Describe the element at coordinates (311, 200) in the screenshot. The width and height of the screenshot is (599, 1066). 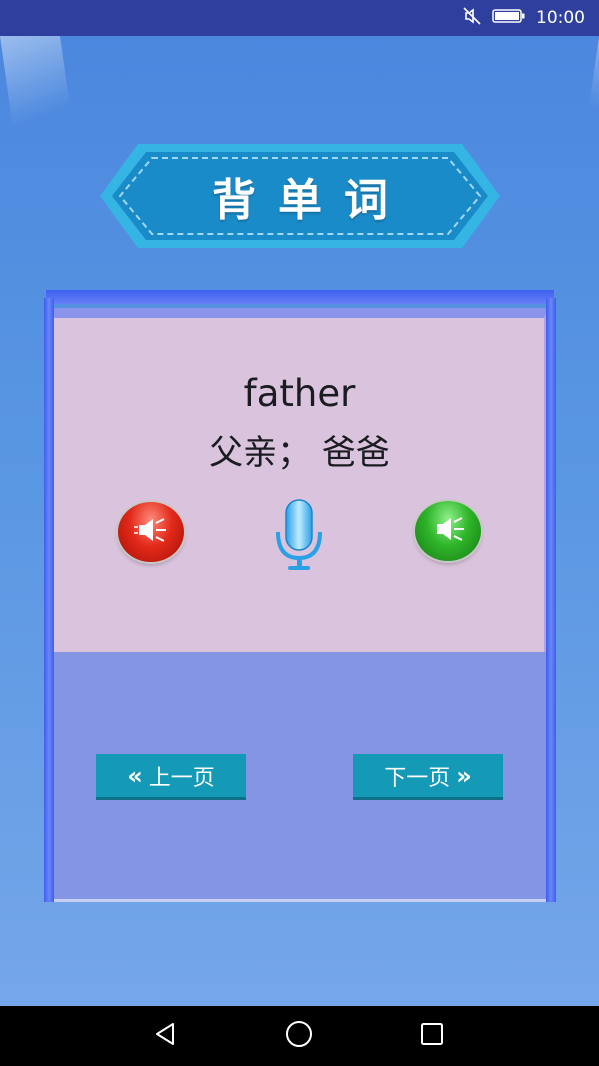
I see `page-title: 背单词` at that location.